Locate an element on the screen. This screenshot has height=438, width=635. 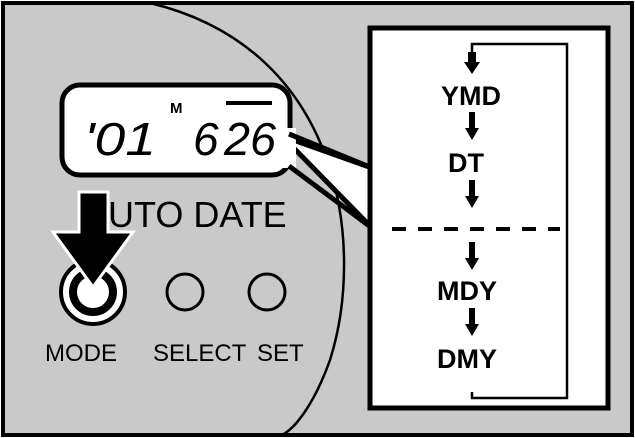
set-label: SET is located at coordinates (280, 353).